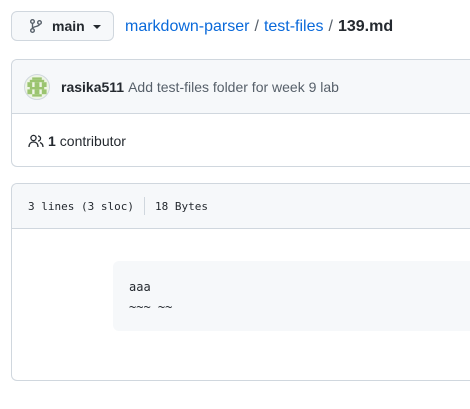 The width and height of the screenshot is (470, 409). I want to click on breadcrumb-repo-link: markdown-parser, so click(187, 26).